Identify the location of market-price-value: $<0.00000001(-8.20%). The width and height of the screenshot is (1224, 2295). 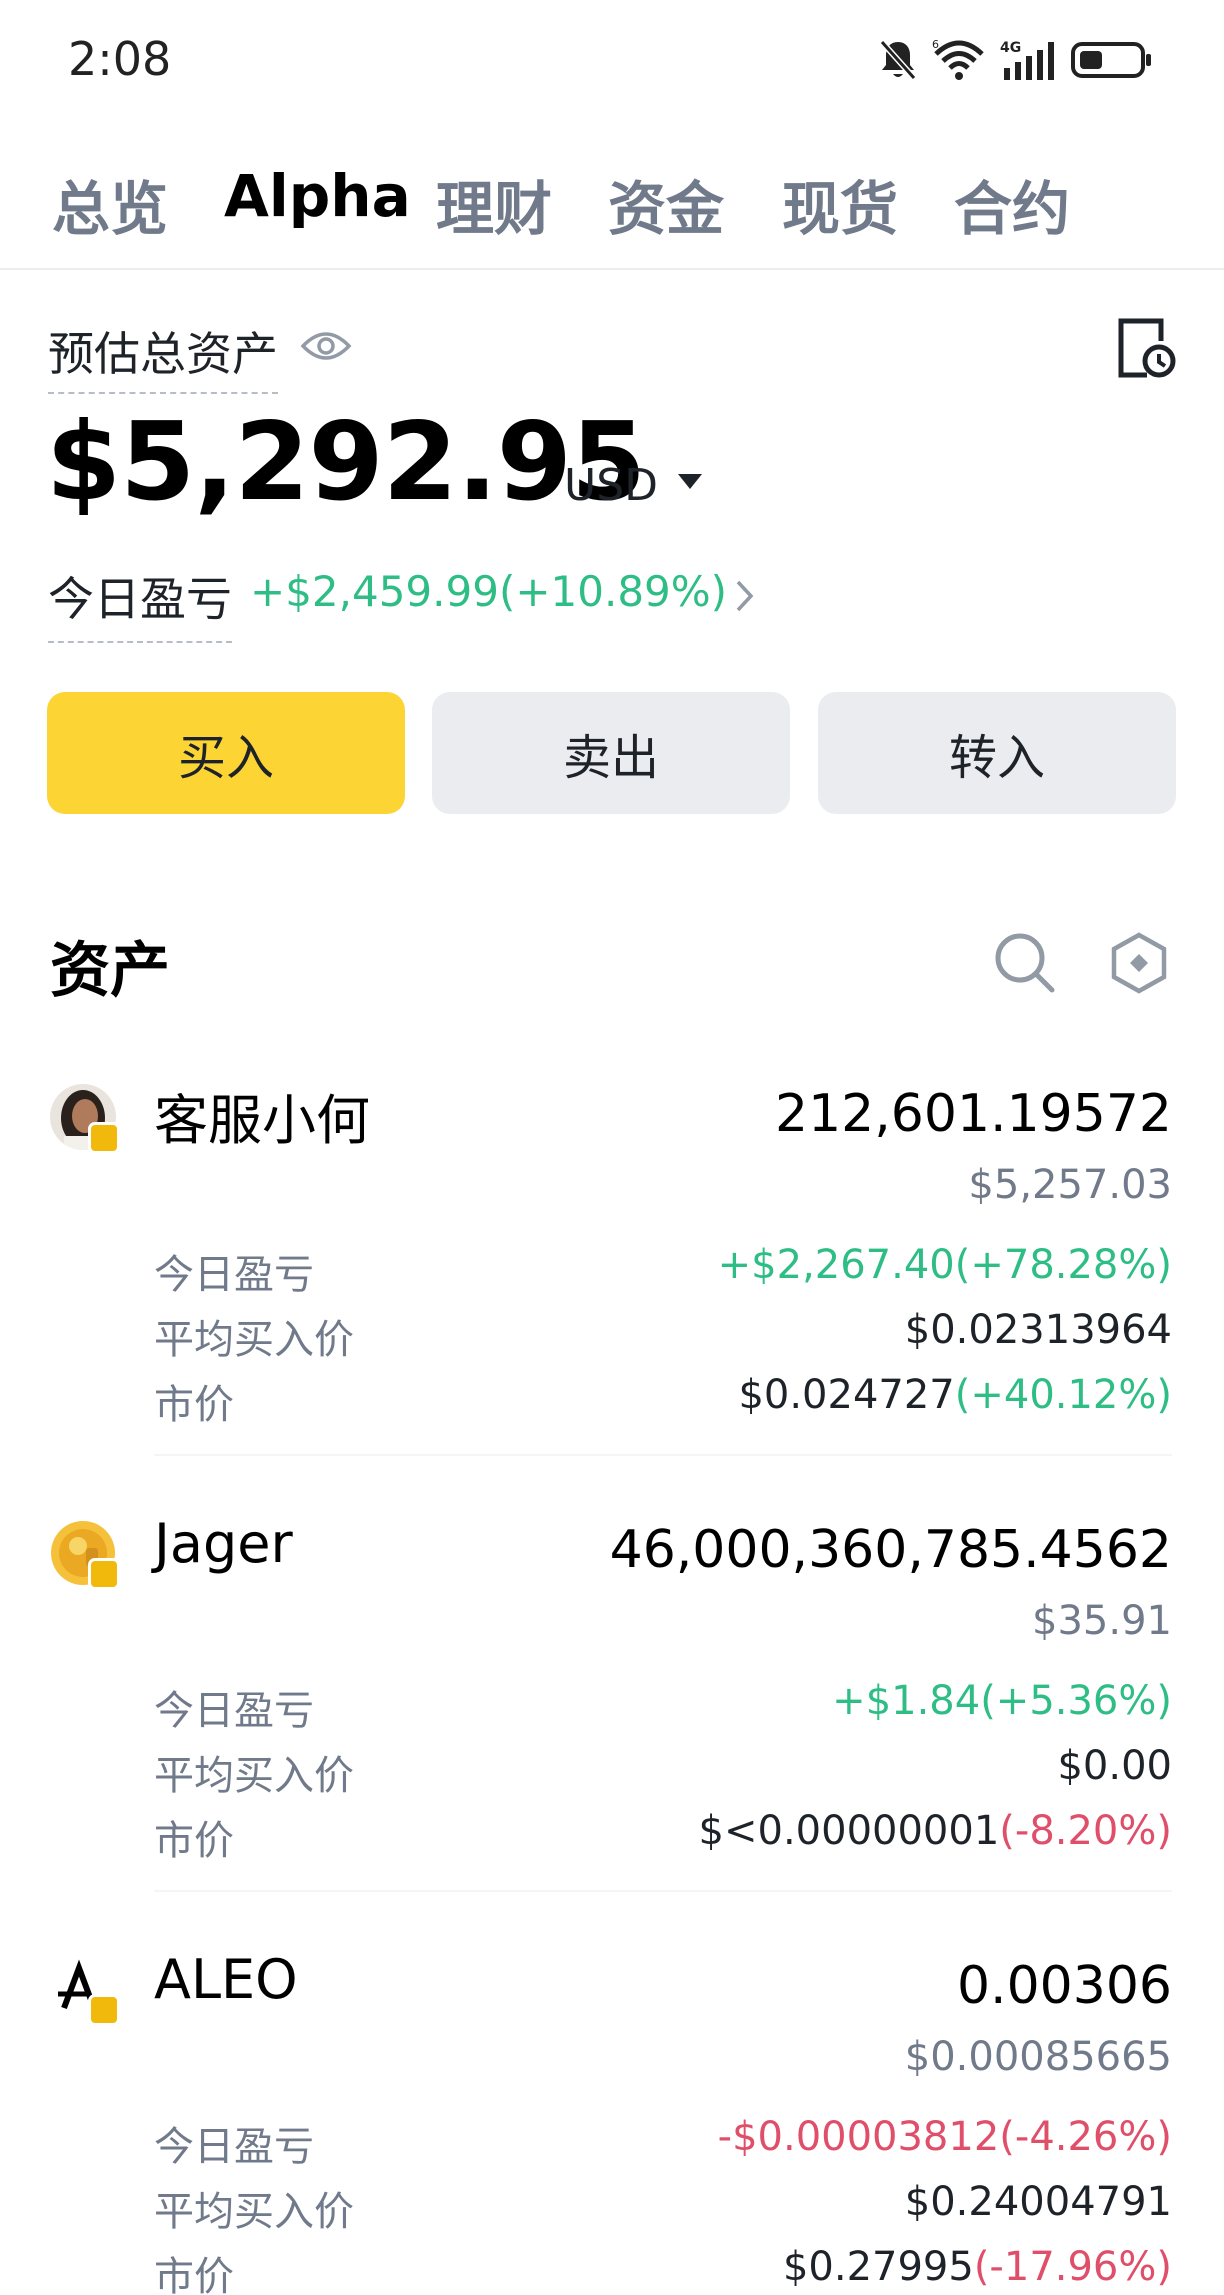
(935, 1831).